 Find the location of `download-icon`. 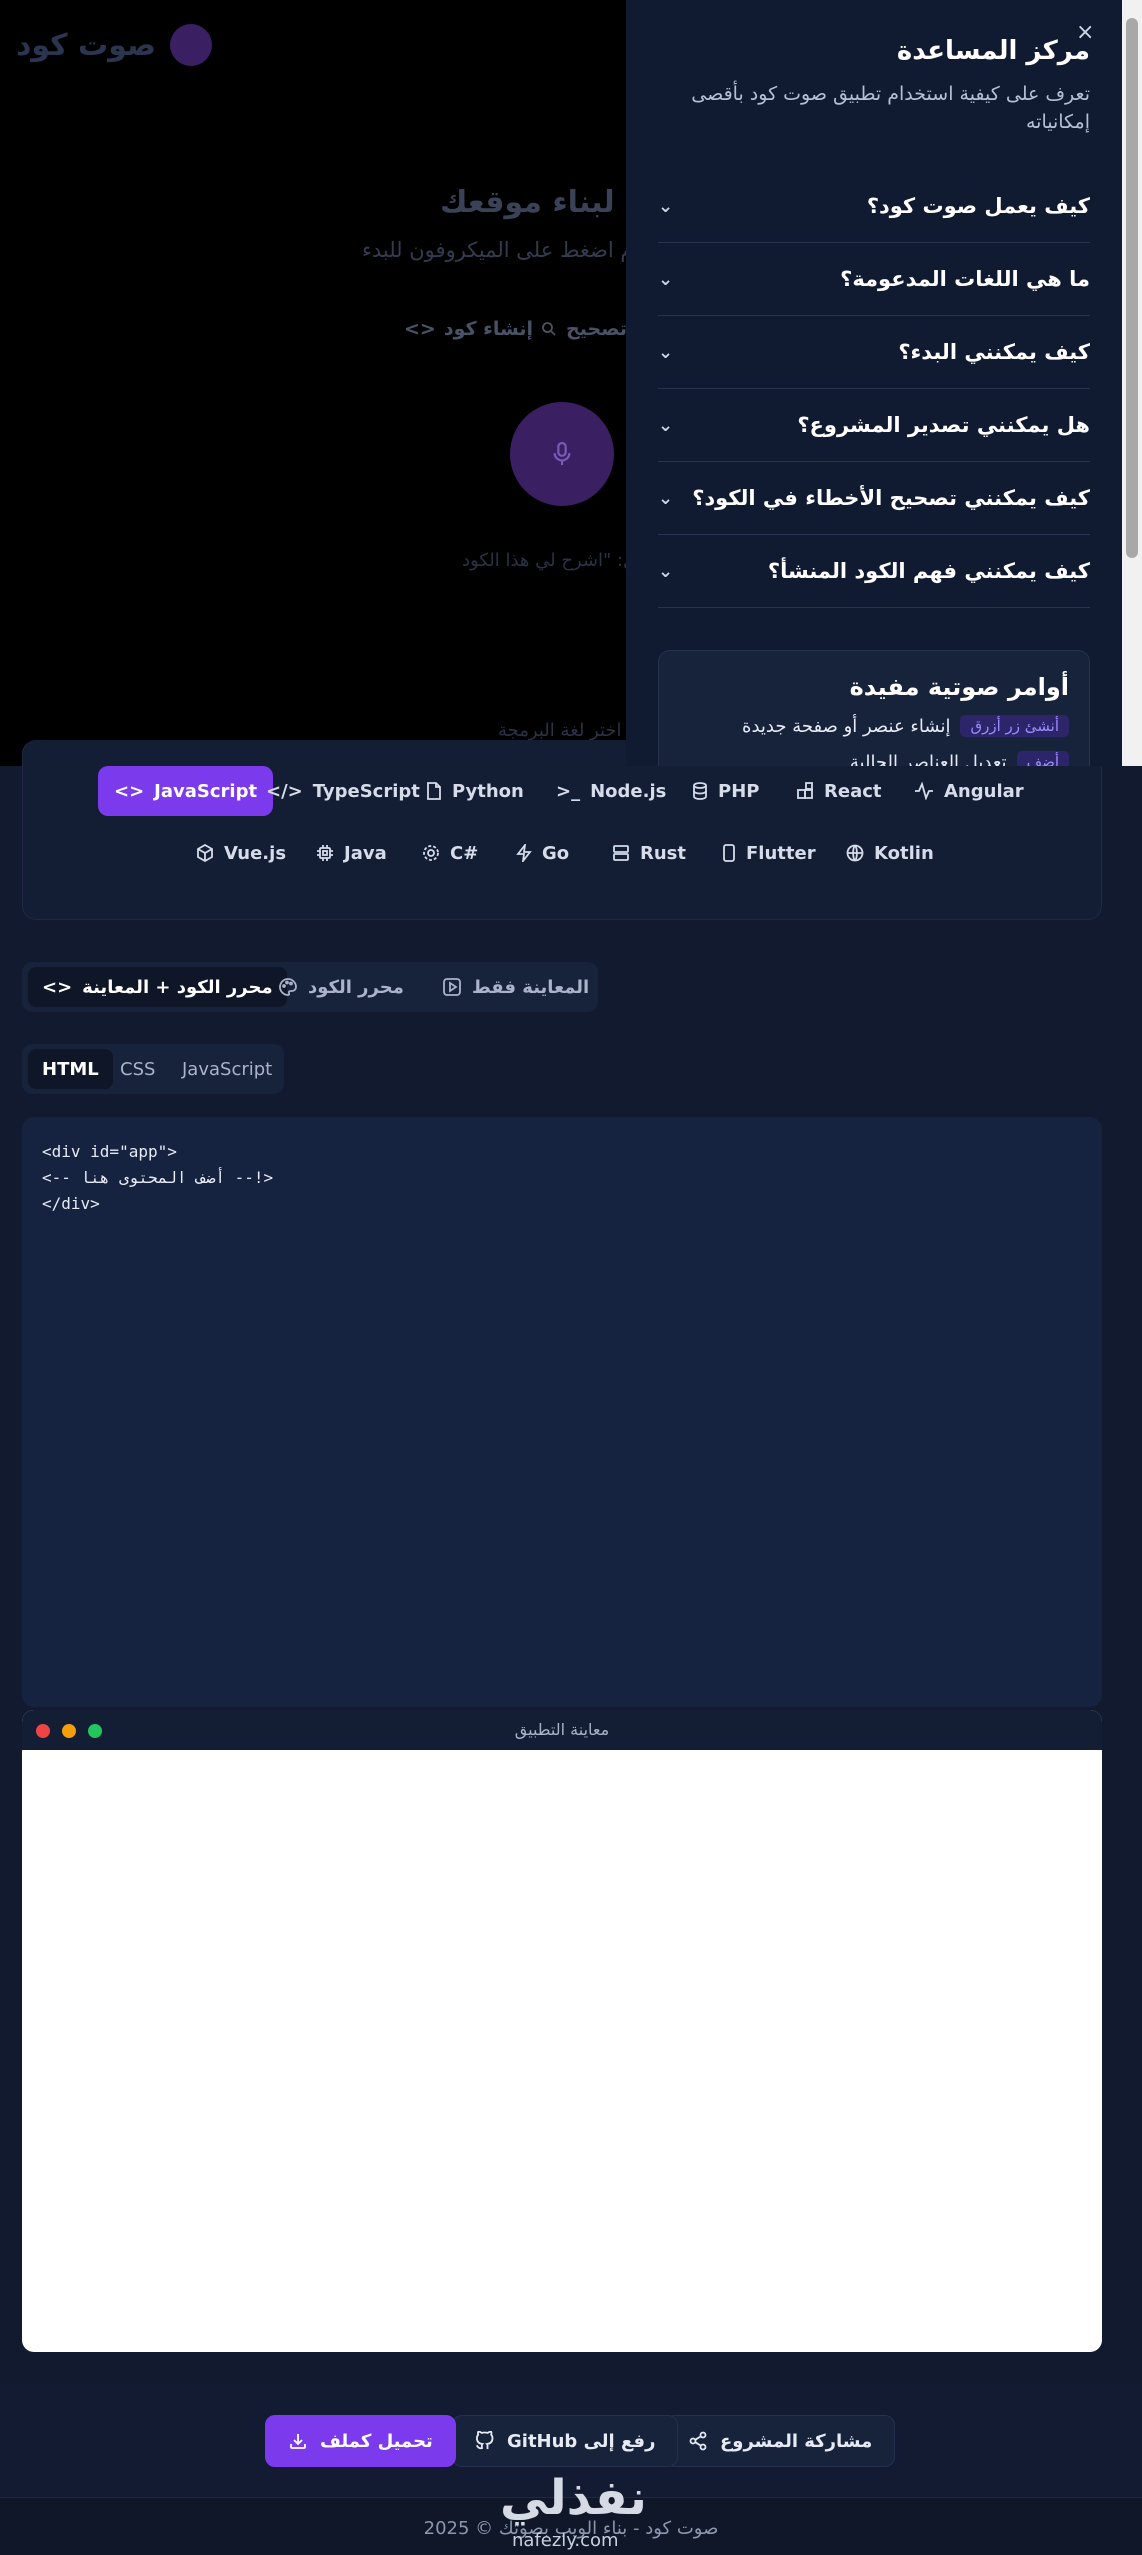

download-icon is located at coordinates (298, 2441).